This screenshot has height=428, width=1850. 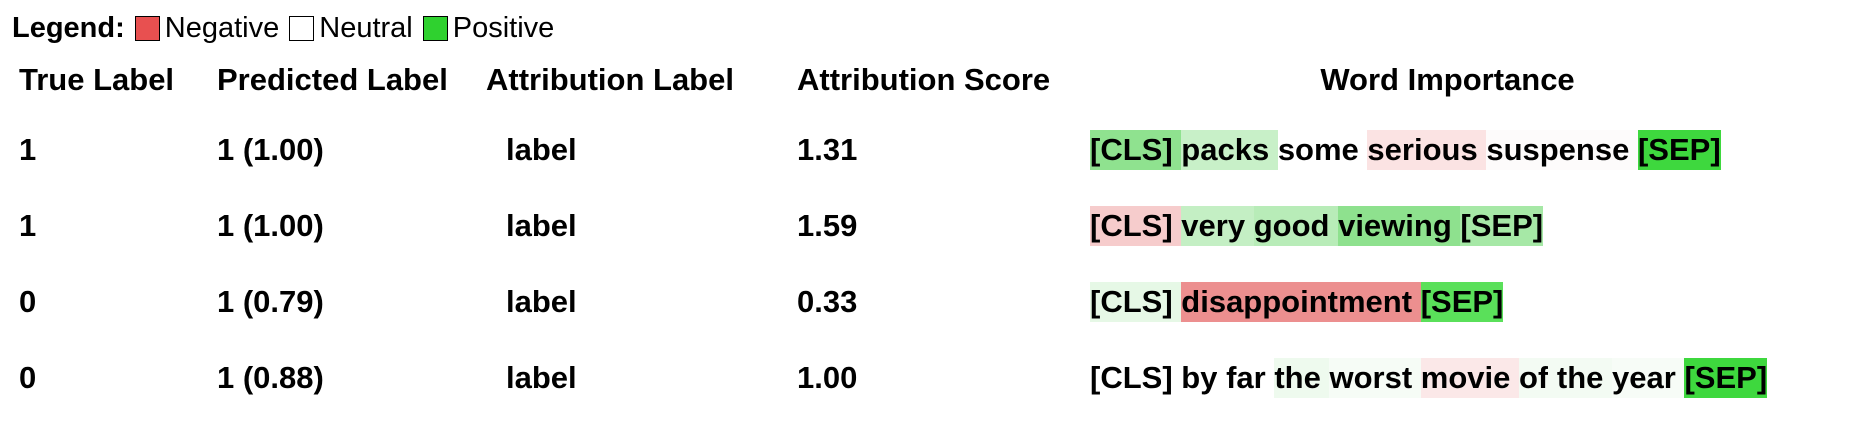 I want to click on word-importance-cell: [CLS] packs some serious suspense [SEP], so click(x=1447, y=150).